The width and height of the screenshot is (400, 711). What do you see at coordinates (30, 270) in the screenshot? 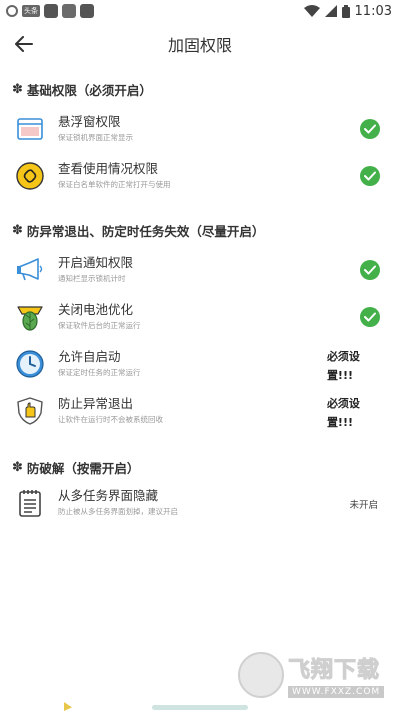
I see `megaphone-icon` at bounding box center [30, 270].